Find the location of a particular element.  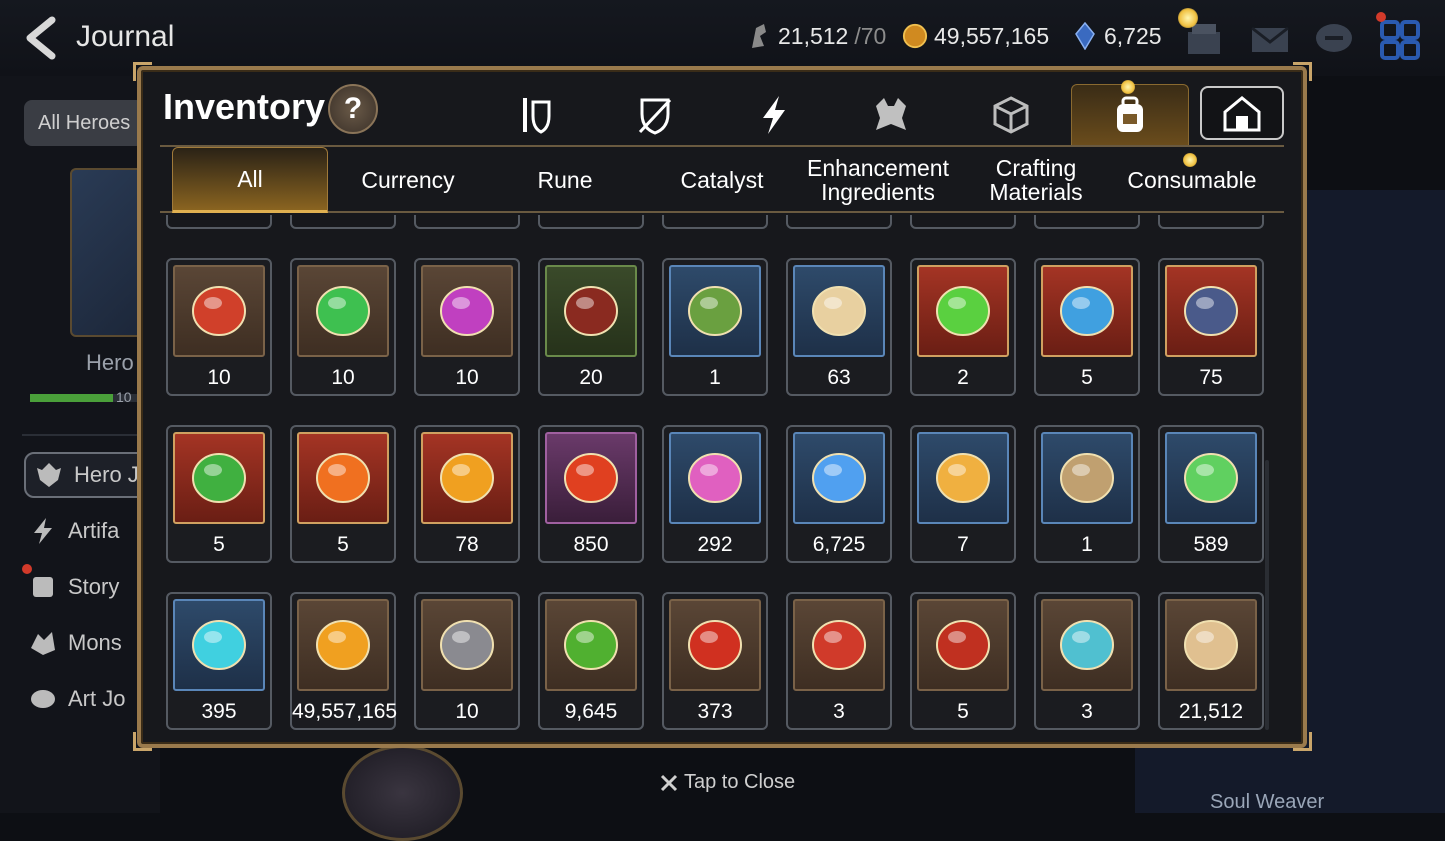

hero-icon is located at coordinates (49, 475).